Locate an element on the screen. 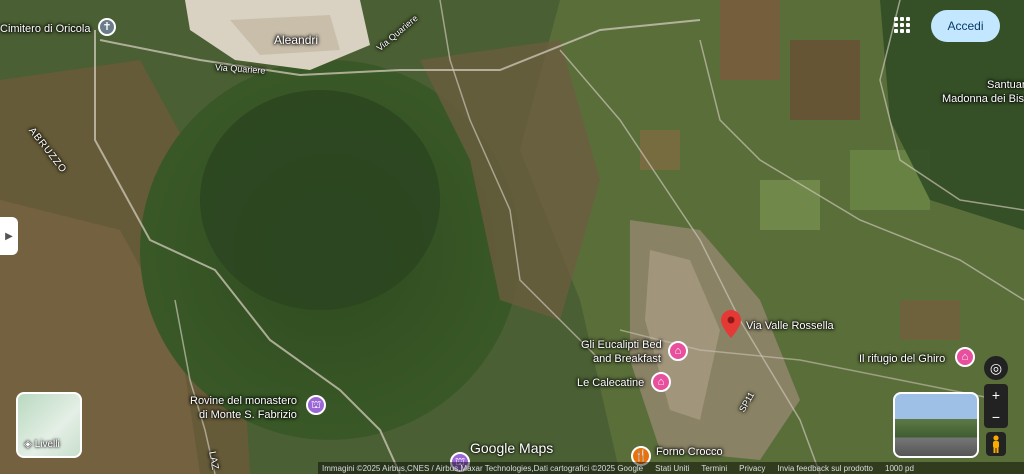  cemetery-marker-icon: ✝ is located at coordinates (107, 27).